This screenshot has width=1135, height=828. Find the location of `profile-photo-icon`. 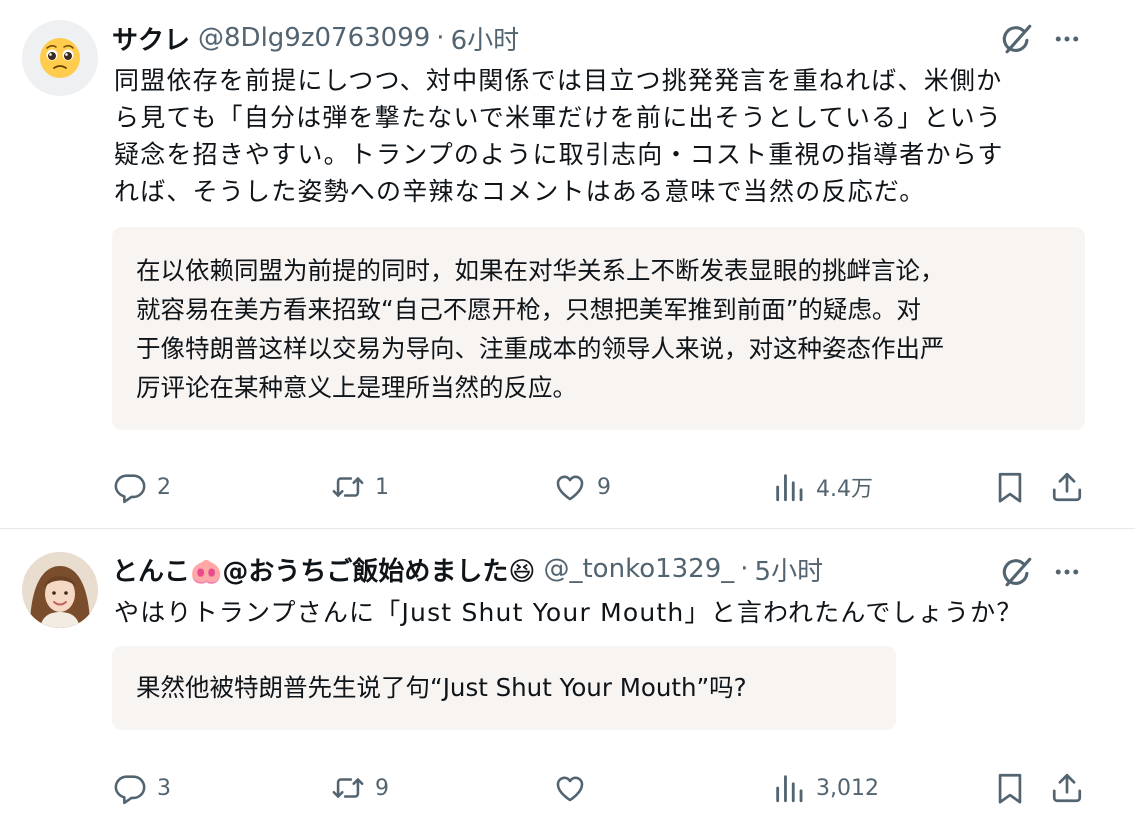

profile-photo-icon is located at coordinates (60, 590).